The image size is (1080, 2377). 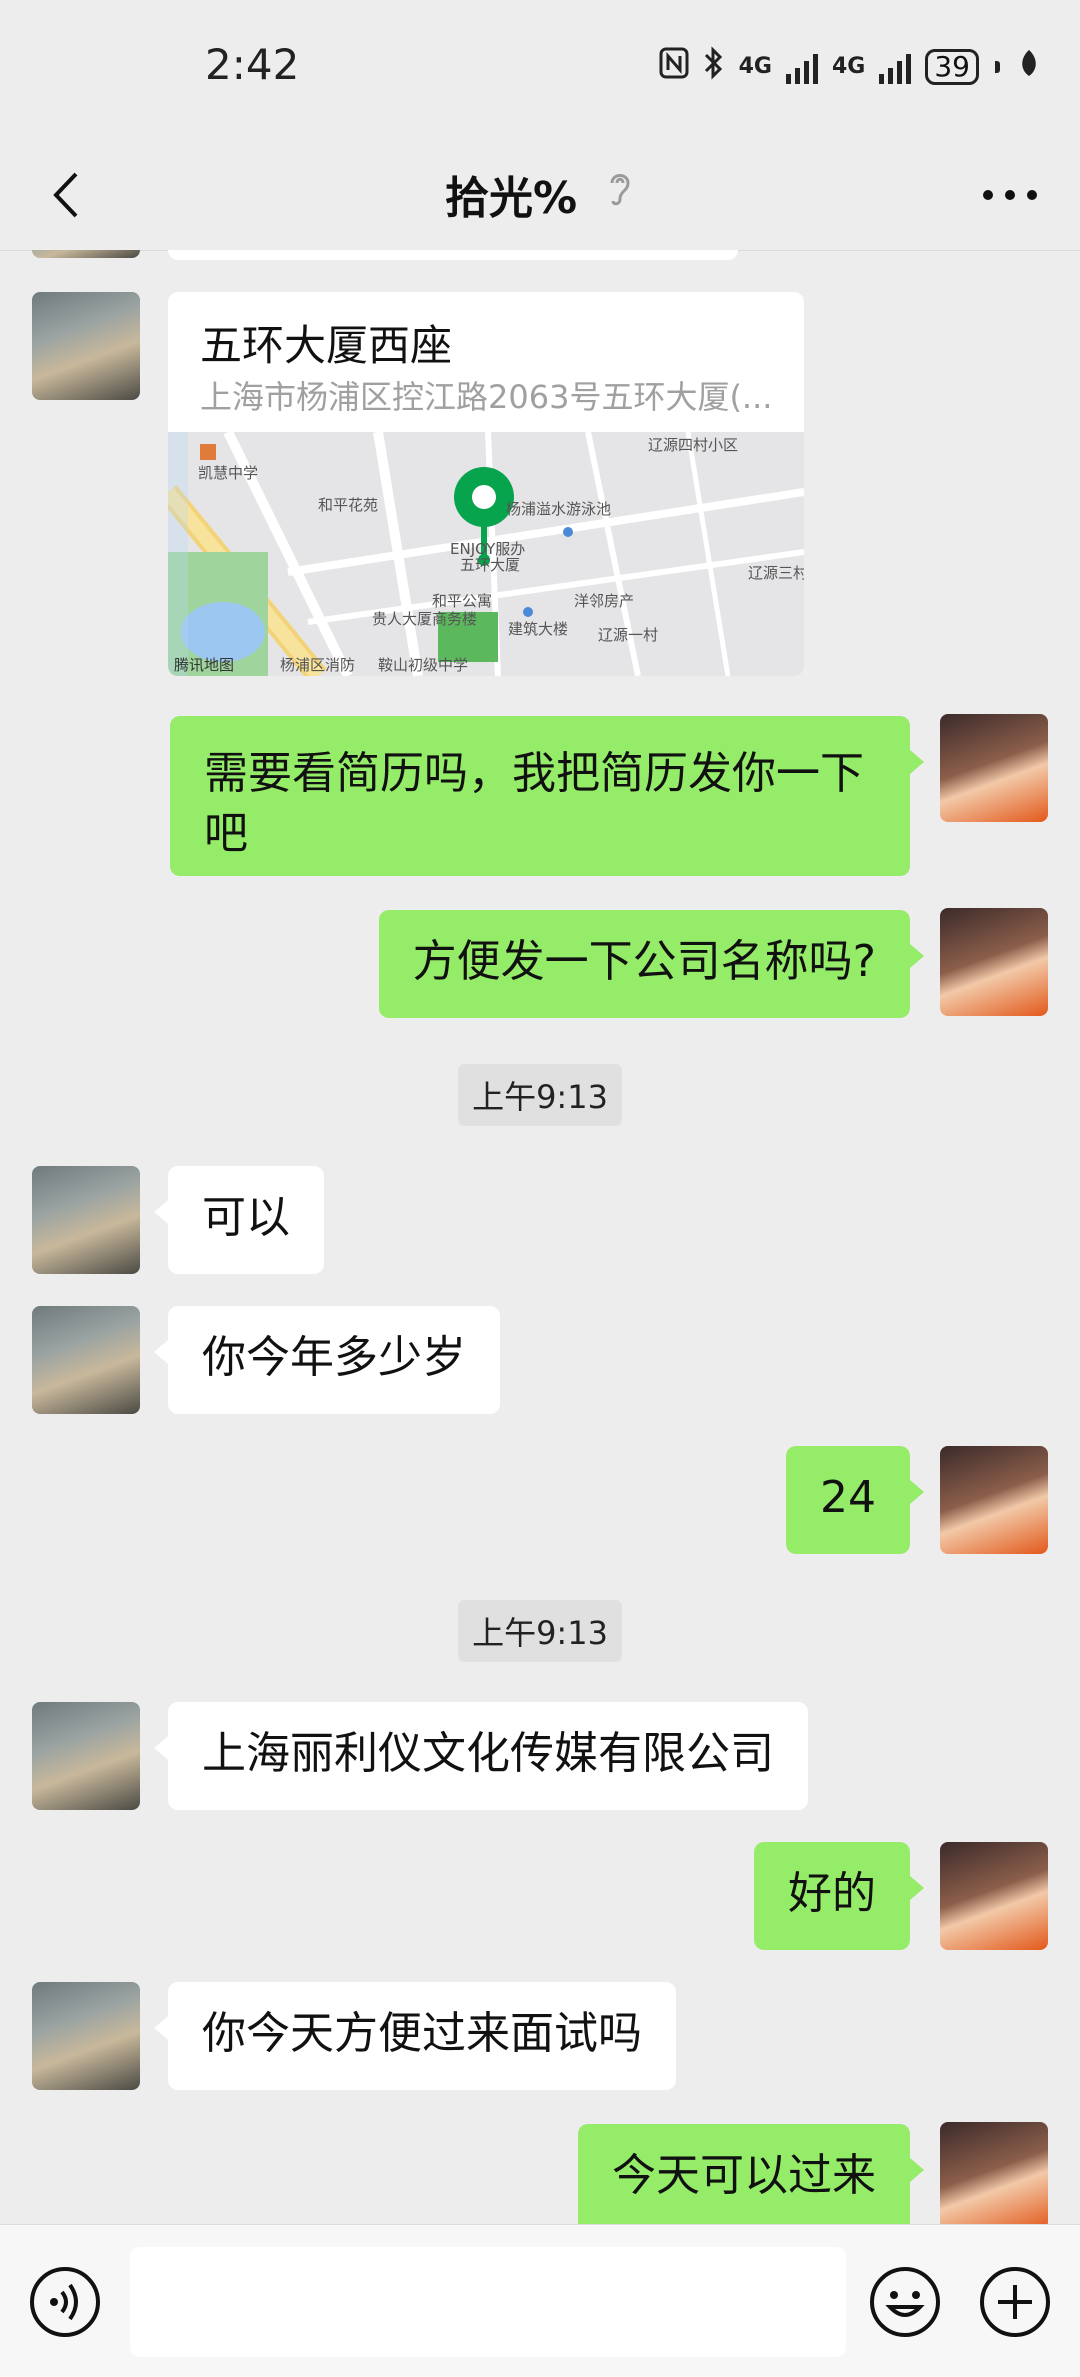 I want to click on message-bubble: 你今天方便过来面试吗, so click(x=415, y=2036).